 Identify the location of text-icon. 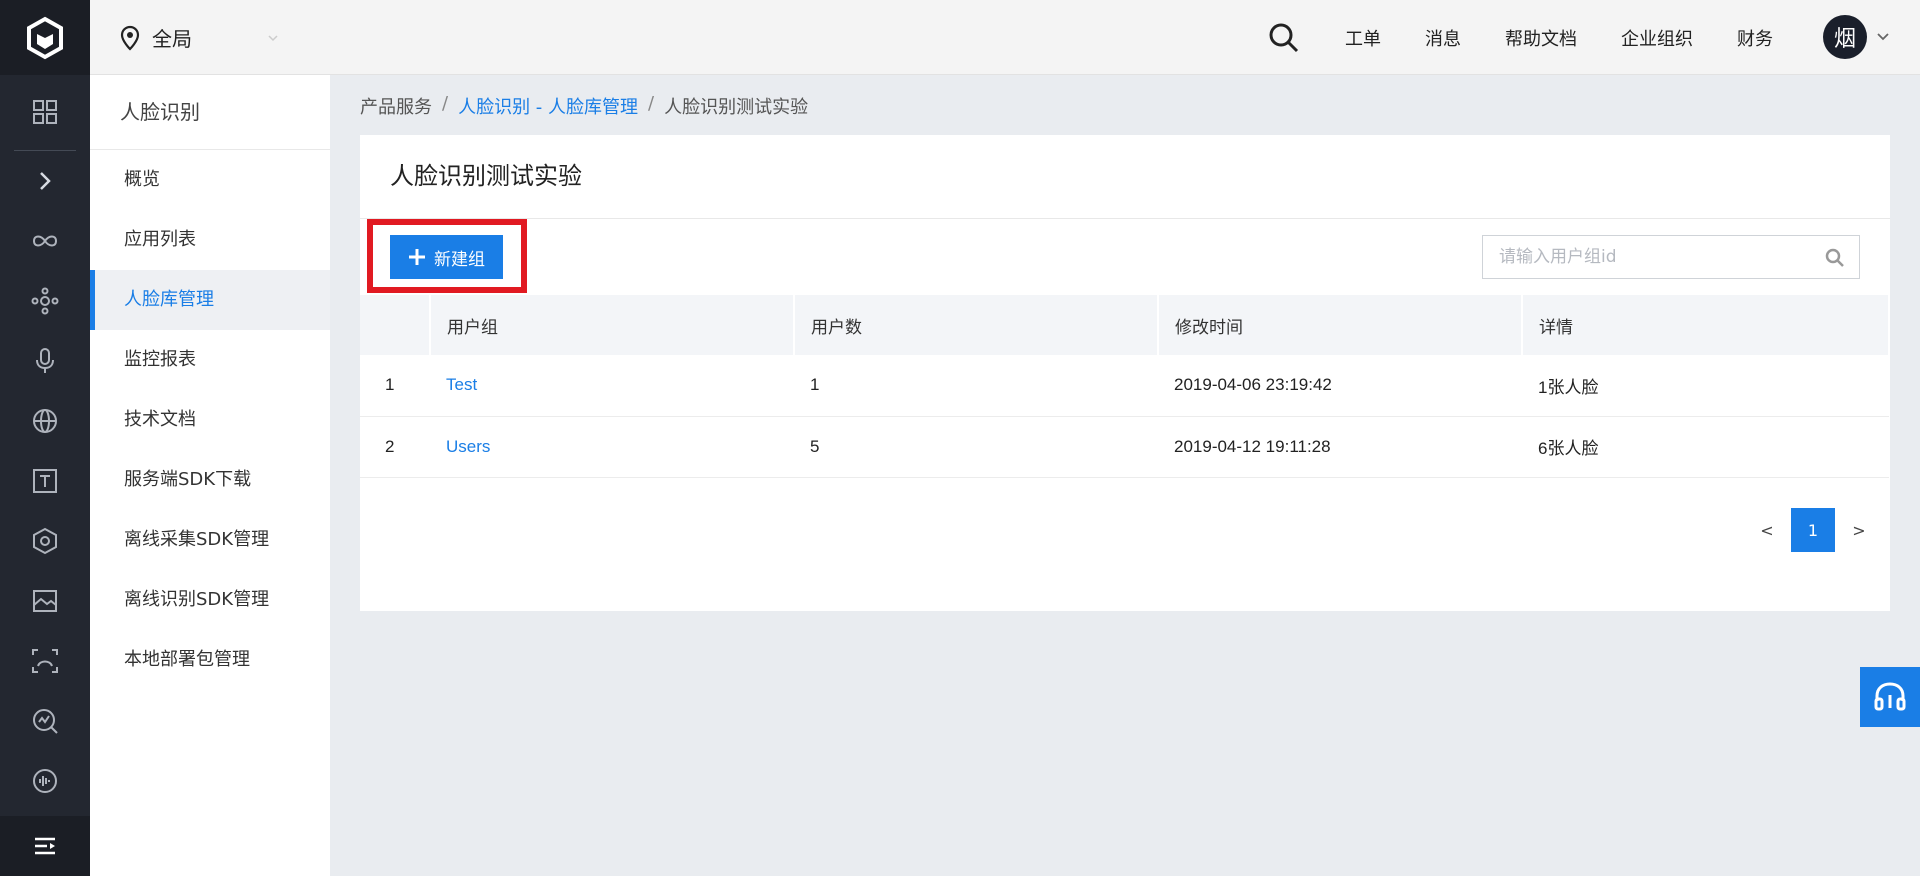
(45, 481).